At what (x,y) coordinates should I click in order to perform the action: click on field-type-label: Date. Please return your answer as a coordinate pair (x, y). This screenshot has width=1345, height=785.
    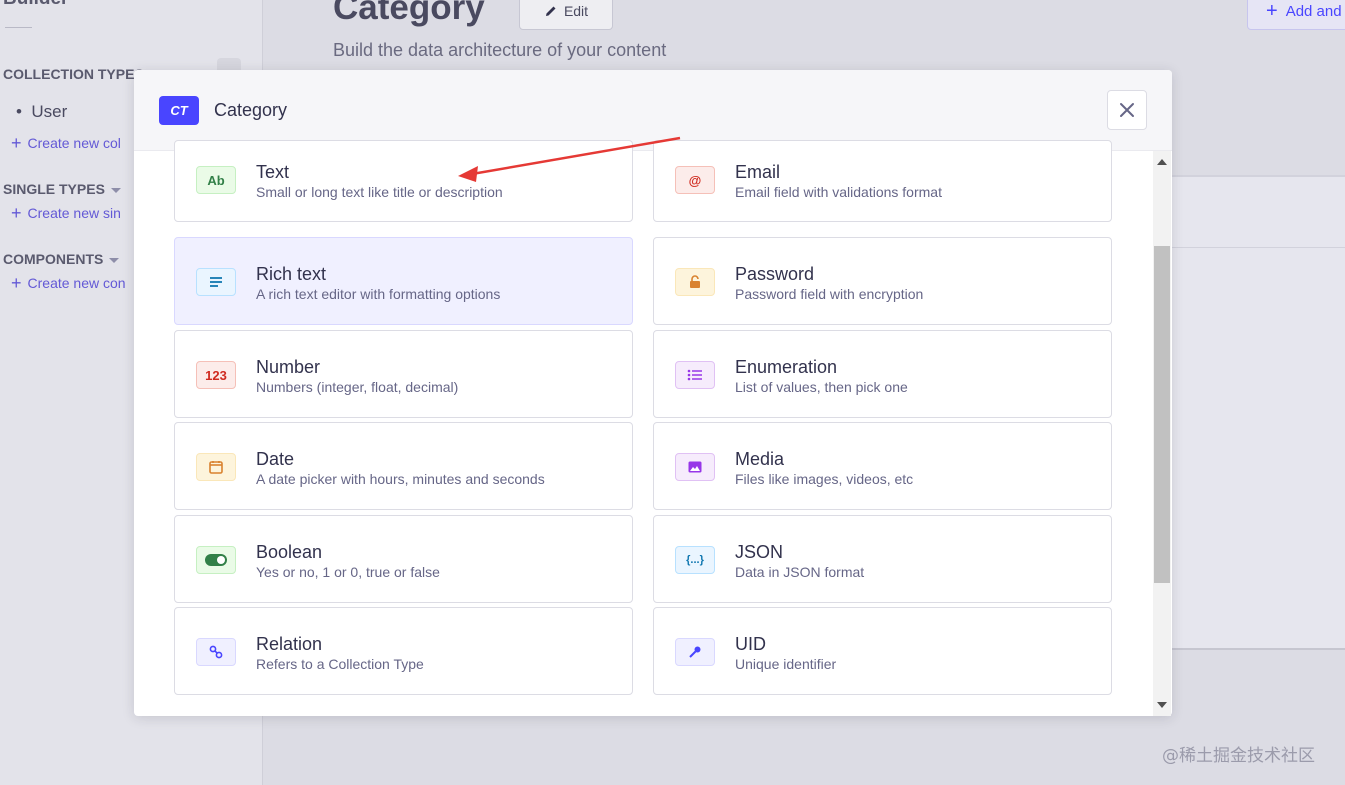
    Looking at the image, I should click on (275, 459).